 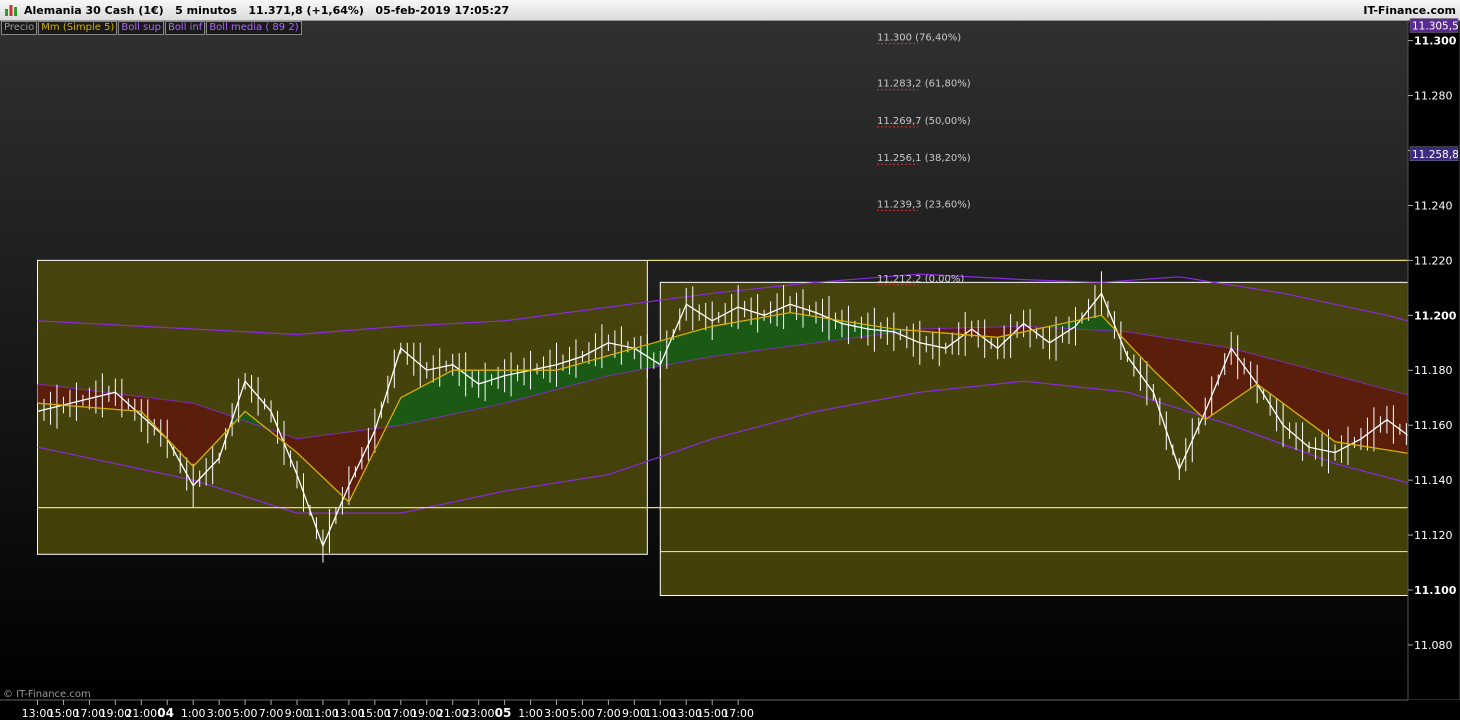 What do you see at coordinates (924, 158) in the screenshot?
I see `fib-level-label: 11.256,1 (38,20%)` at bounding box center [924, 158].